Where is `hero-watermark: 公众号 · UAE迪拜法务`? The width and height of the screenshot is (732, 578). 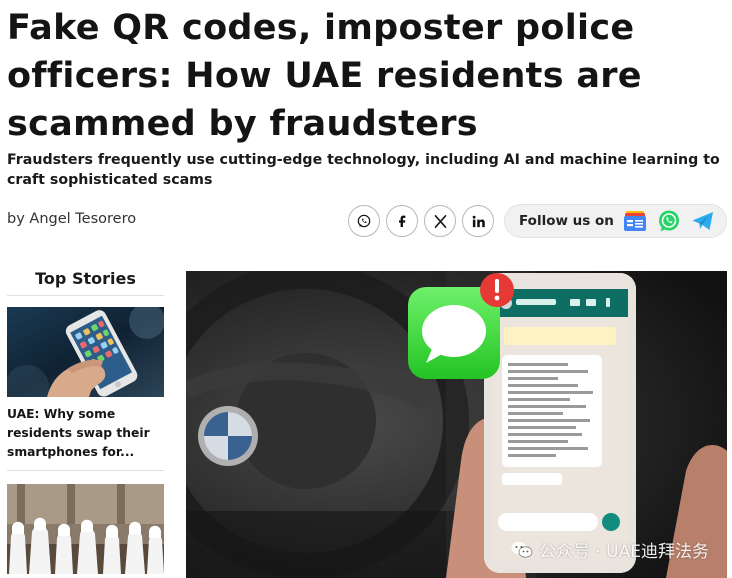 hero-watermark: 公众号 · UAE迪拜法务 is located at coordinates (610, 549).